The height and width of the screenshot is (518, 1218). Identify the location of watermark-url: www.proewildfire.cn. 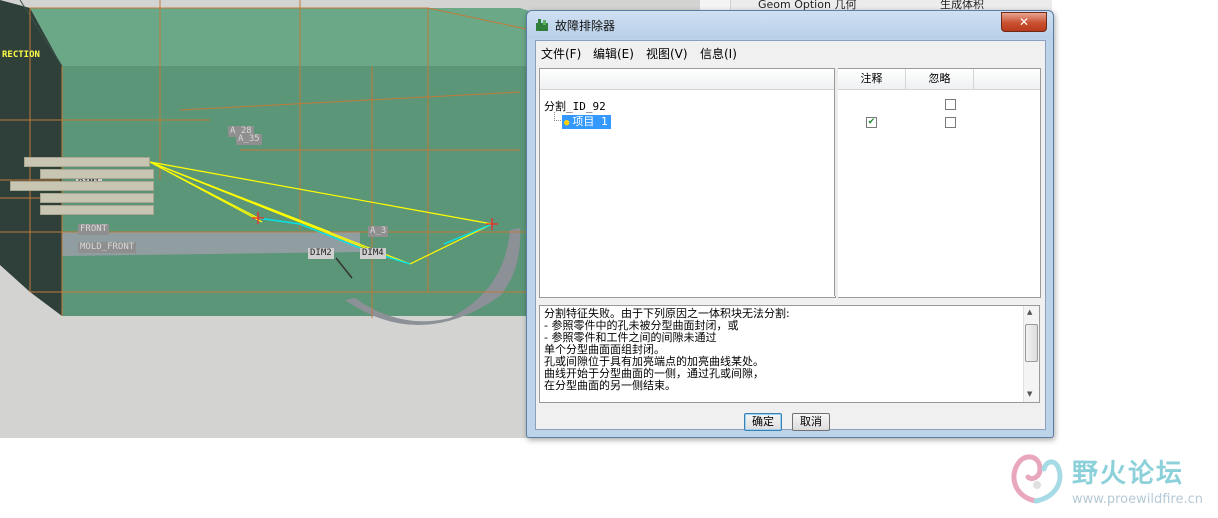
(1137, 499).